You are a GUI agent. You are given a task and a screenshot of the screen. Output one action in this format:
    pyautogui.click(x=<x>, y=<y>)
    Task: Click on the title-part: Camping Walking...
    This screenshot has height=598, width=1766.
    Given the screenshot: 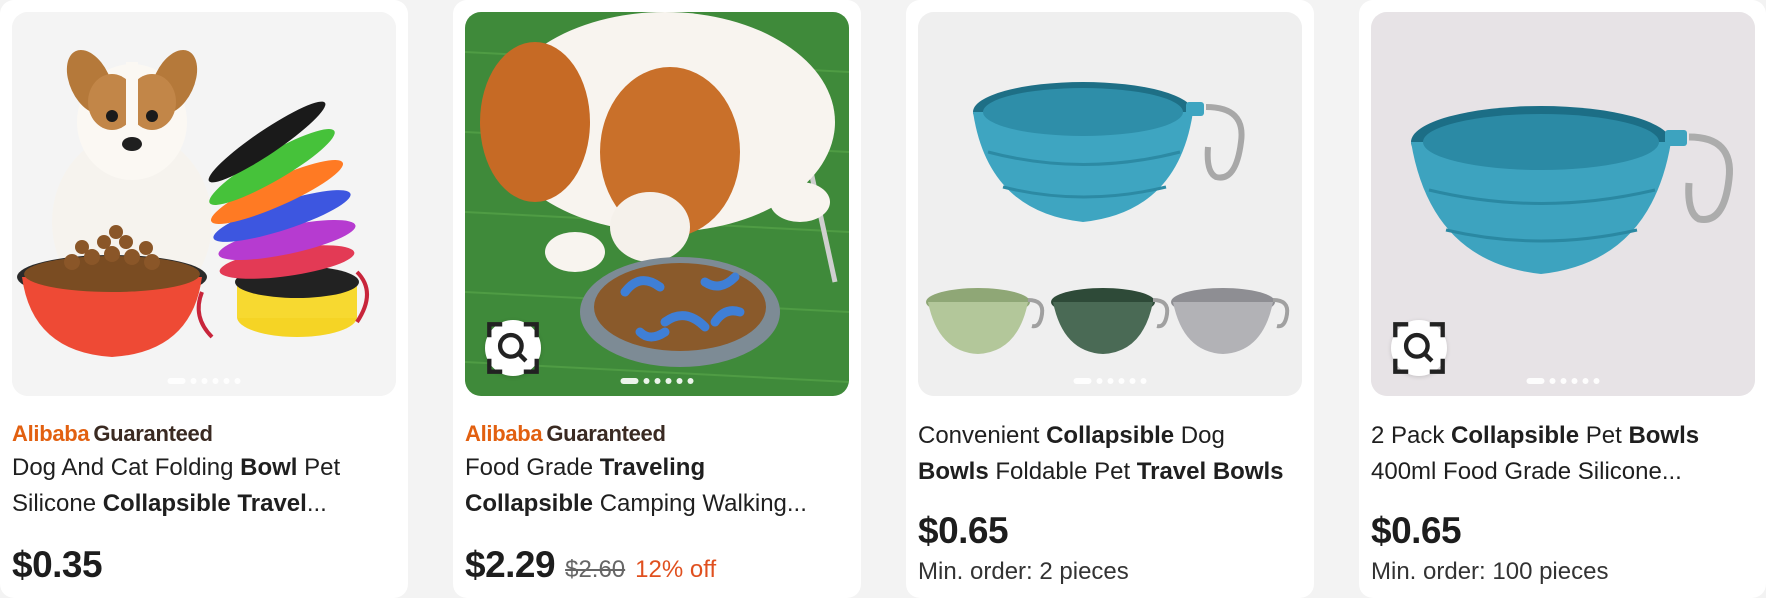 What is the action you would take?
    pyautogui.click(x=700, y=503)
    